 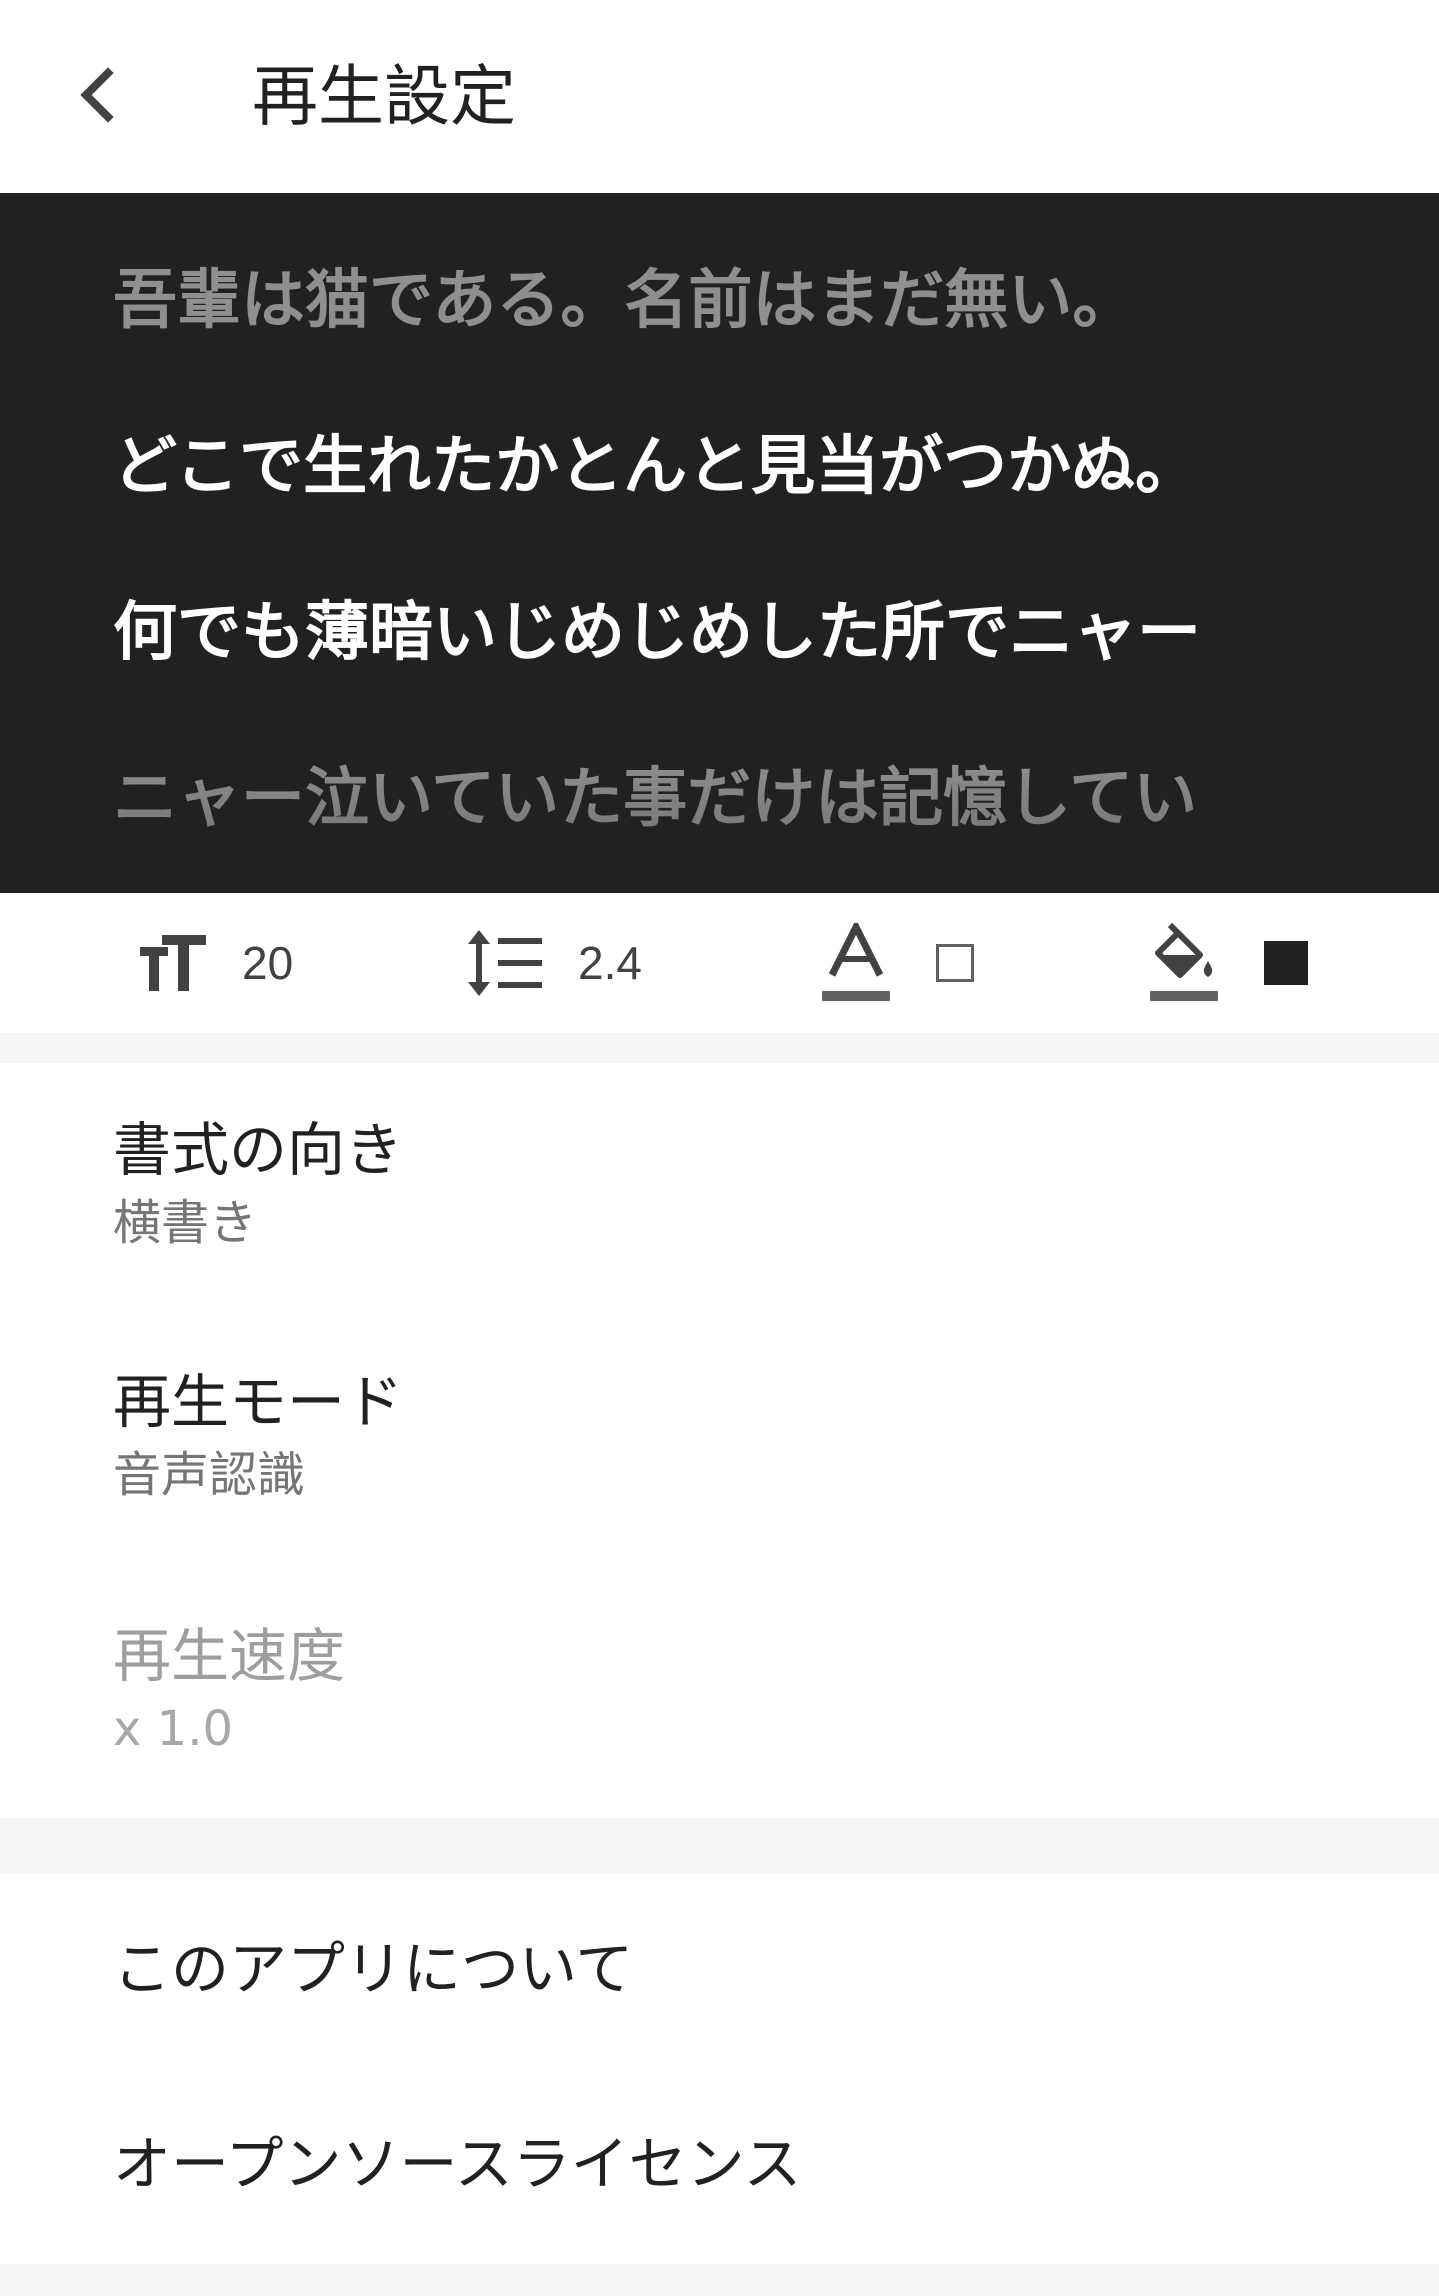 What do you see at coordinates (719, 1971) in the screenshot?
I see `about-app-item: このアプリについて` at bounding box center [719, 1971].